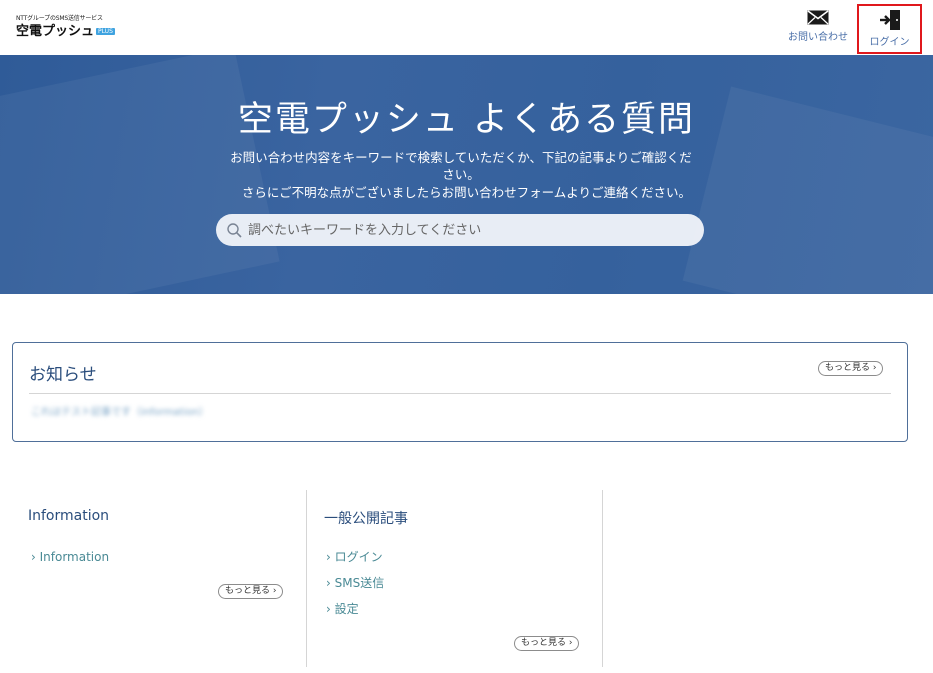 This screenshot has height=673, width=933. Describe the element at coordinates (355, 609) in the screenshot. I see `article-link-settings: › 設定` at that location.